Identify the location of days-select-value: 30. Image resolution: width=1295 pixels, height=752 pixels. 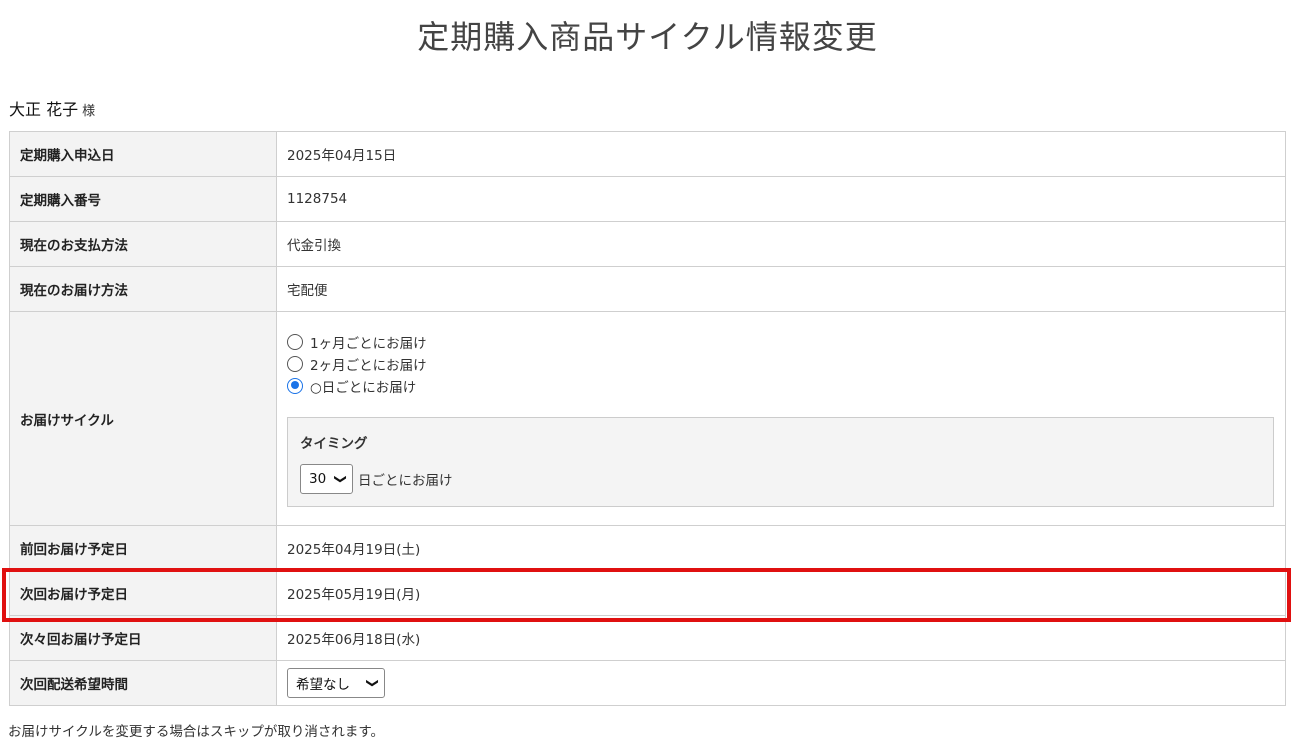
(318, 478).